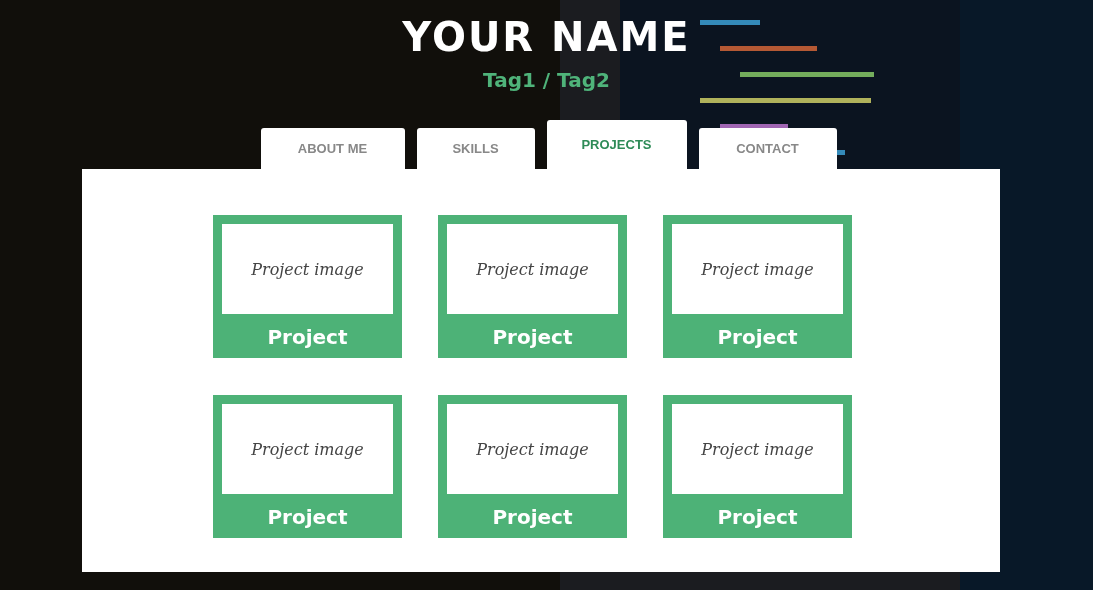 This screenshot has width=1093, height=590. Describe the element at coordinates (546, 80) in the screenshot. I see `tagline: Tag1 / Tag2` at that location.